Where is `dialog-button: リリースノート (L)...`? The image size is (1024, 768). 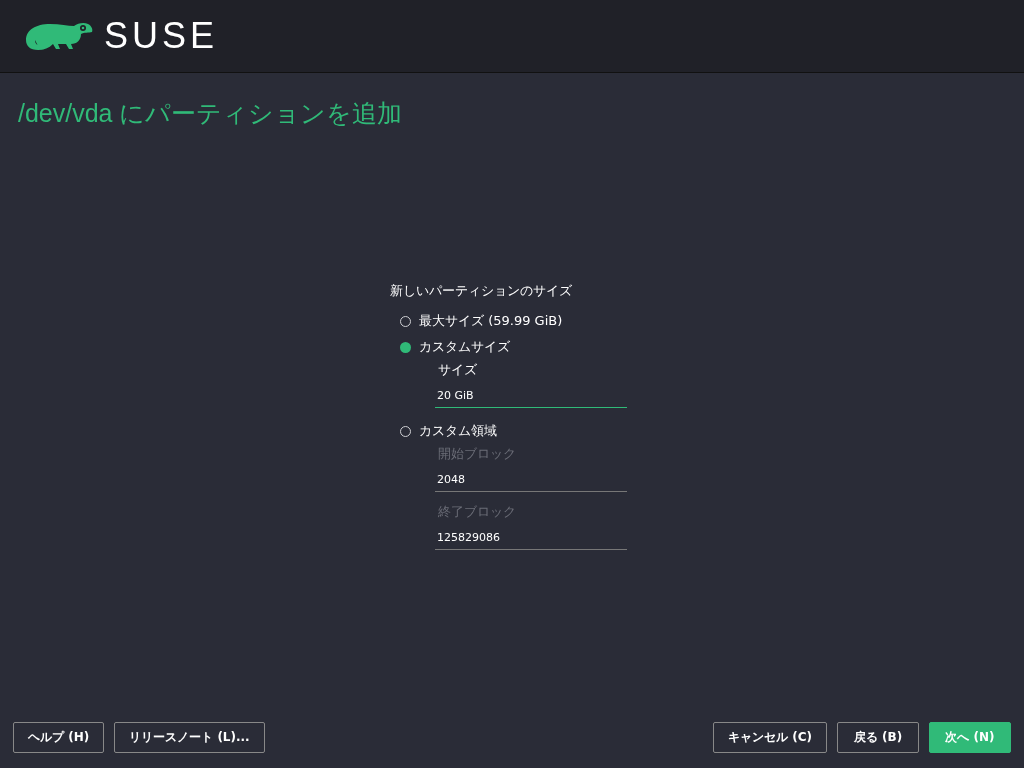
dialog-button: リリースノート (L)... is located at coordinates (189, 737).